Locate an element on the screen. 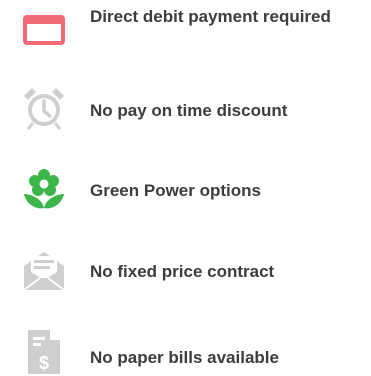 The height and width of the screenshot is (376, 371). feature-label: Green Power options is located at coordinates (175, 190).